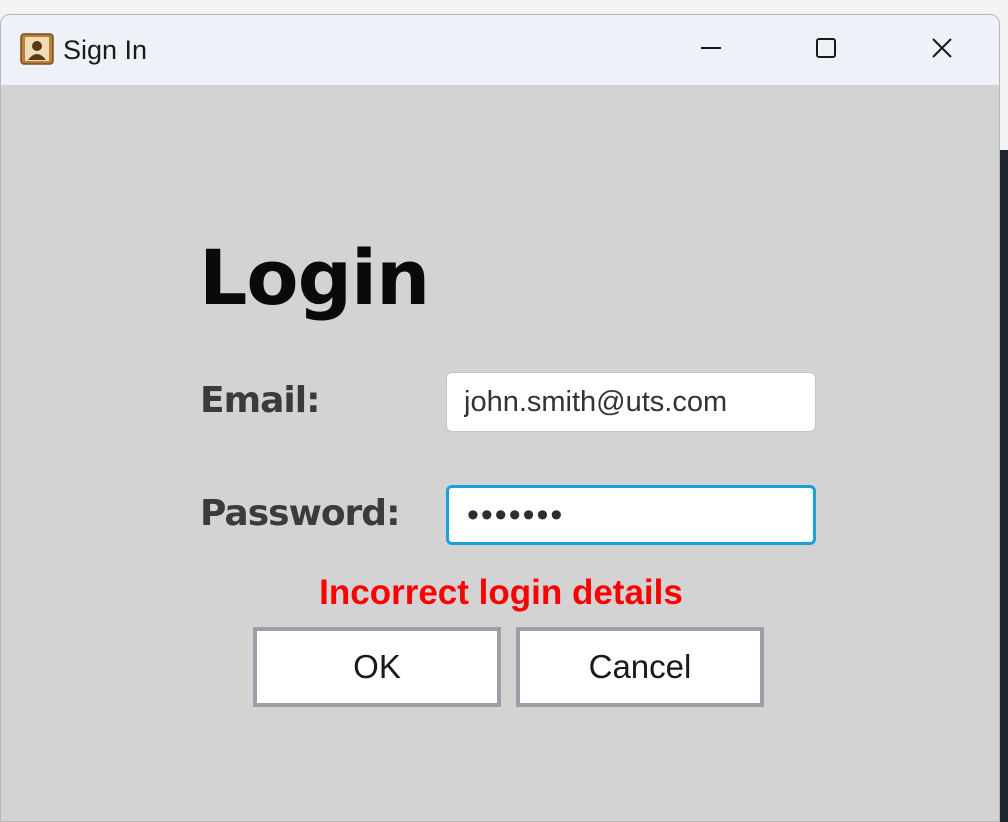 The image size is (1008, 822). What do you see at coordinates (105, 50) in the screenshot?
I see `window-title: Sign In` at bounding box center [105, 50].